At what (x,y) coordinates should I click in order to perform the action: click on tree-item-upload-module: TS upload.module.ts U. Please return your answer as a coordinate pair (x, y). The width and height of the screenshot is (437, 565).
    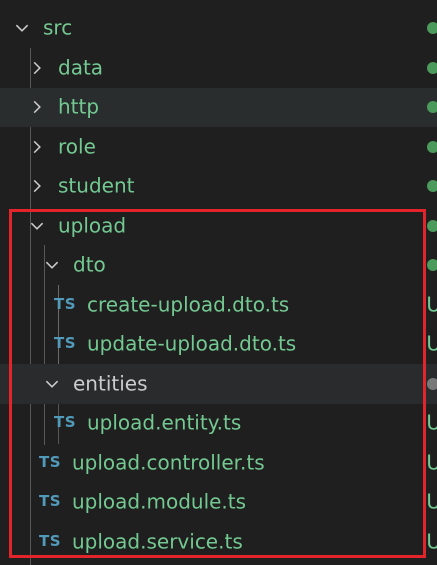
    Looking at the image, I should click on (218, 503).